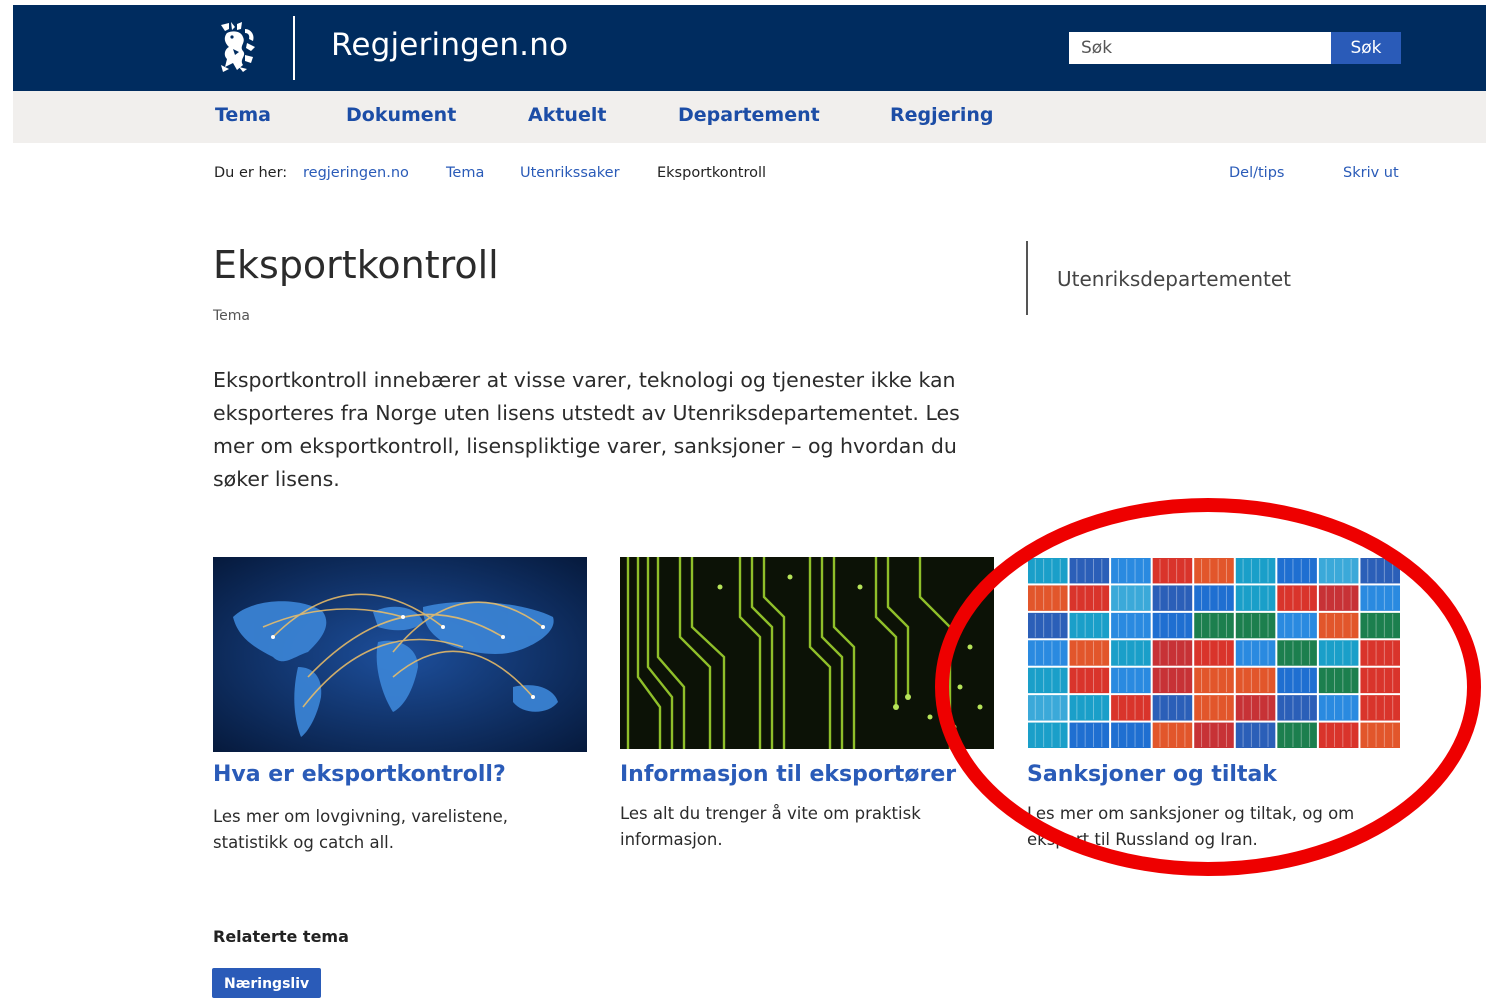  Describe the element at coordinates (294, 48) in the screenshot. I see `logo-divider` at that location.